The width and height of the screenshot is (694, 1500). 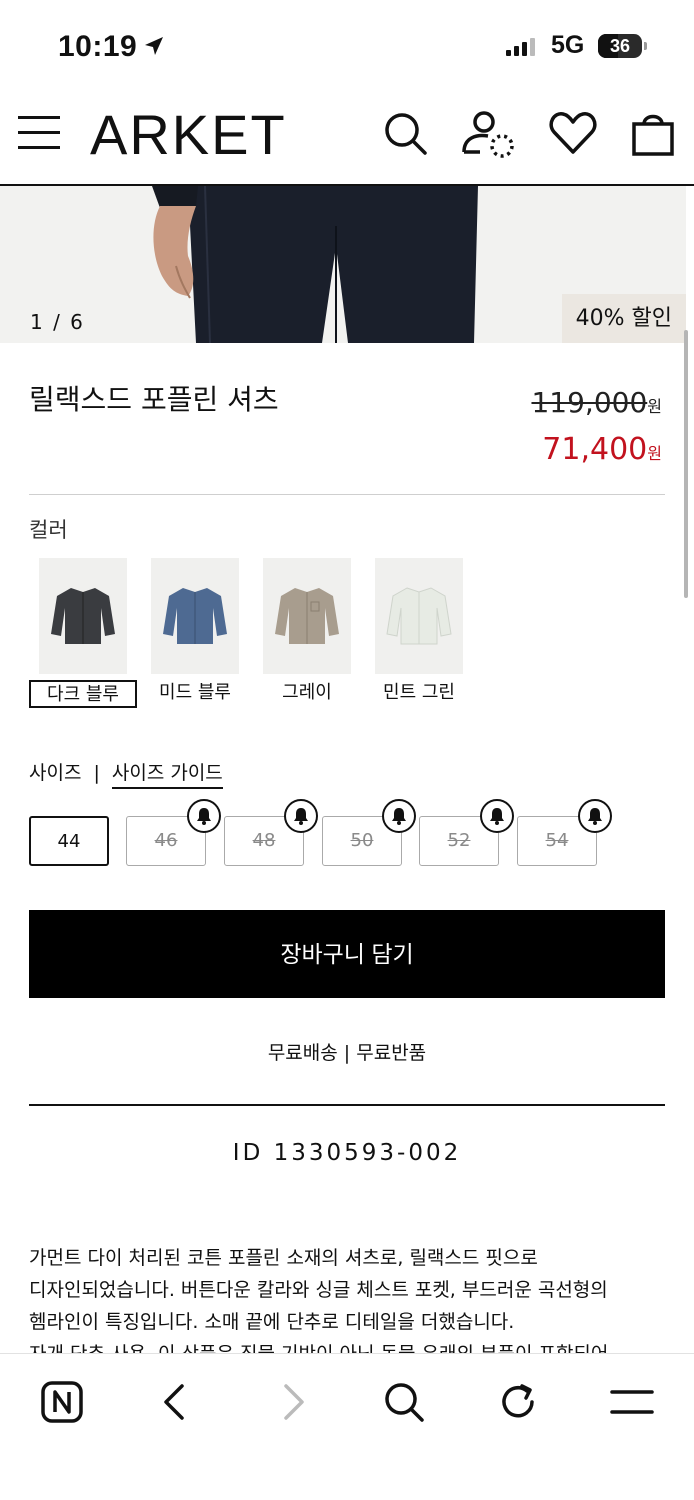 I want to click on original-price-value: 119,000, so click(x=589, y=402).